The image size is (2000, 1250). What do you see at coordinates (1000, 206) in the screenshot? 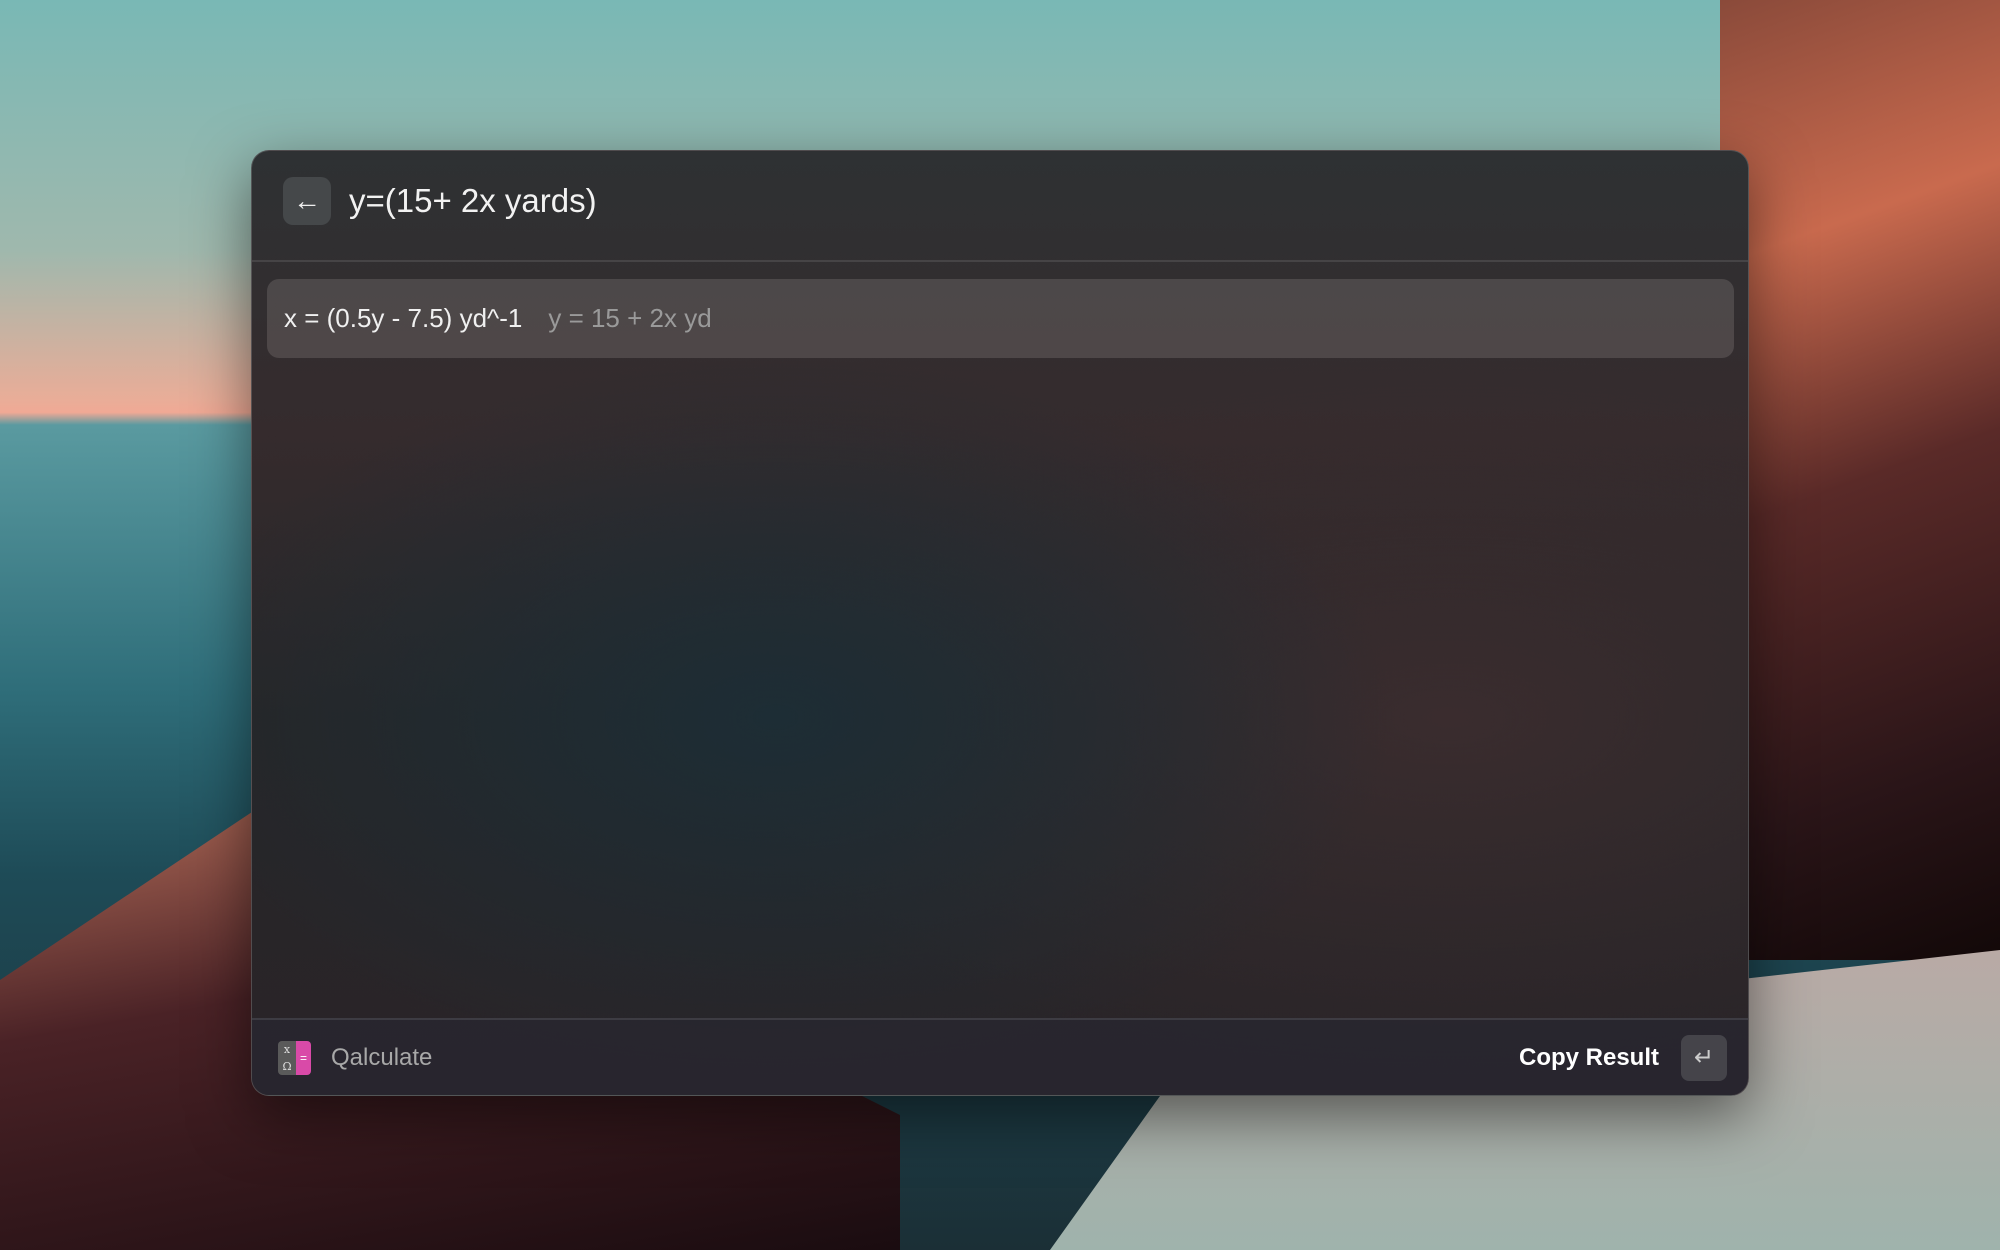
I see `search-bar: ← y=(15+ 2x yards)` at bounding box center [1000, 206].